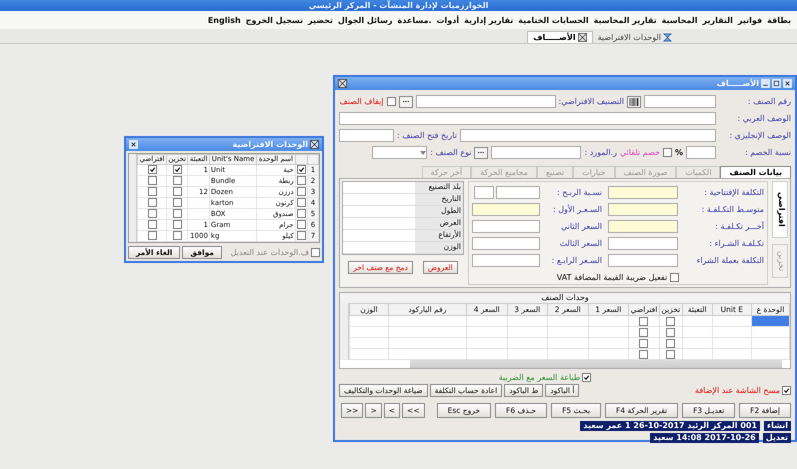 The width and height of the screenshot is (797, 469). I want to click on field-label: السعر الثاني, so click(581, 226).